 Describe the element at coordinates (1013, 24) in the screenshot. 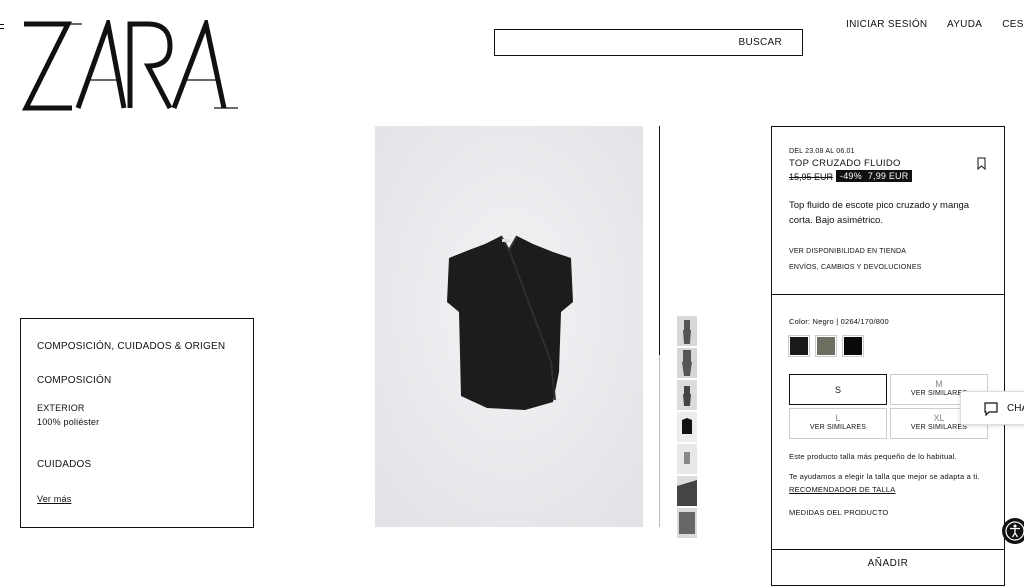

I see `nav-cart: CESTA` at that location.